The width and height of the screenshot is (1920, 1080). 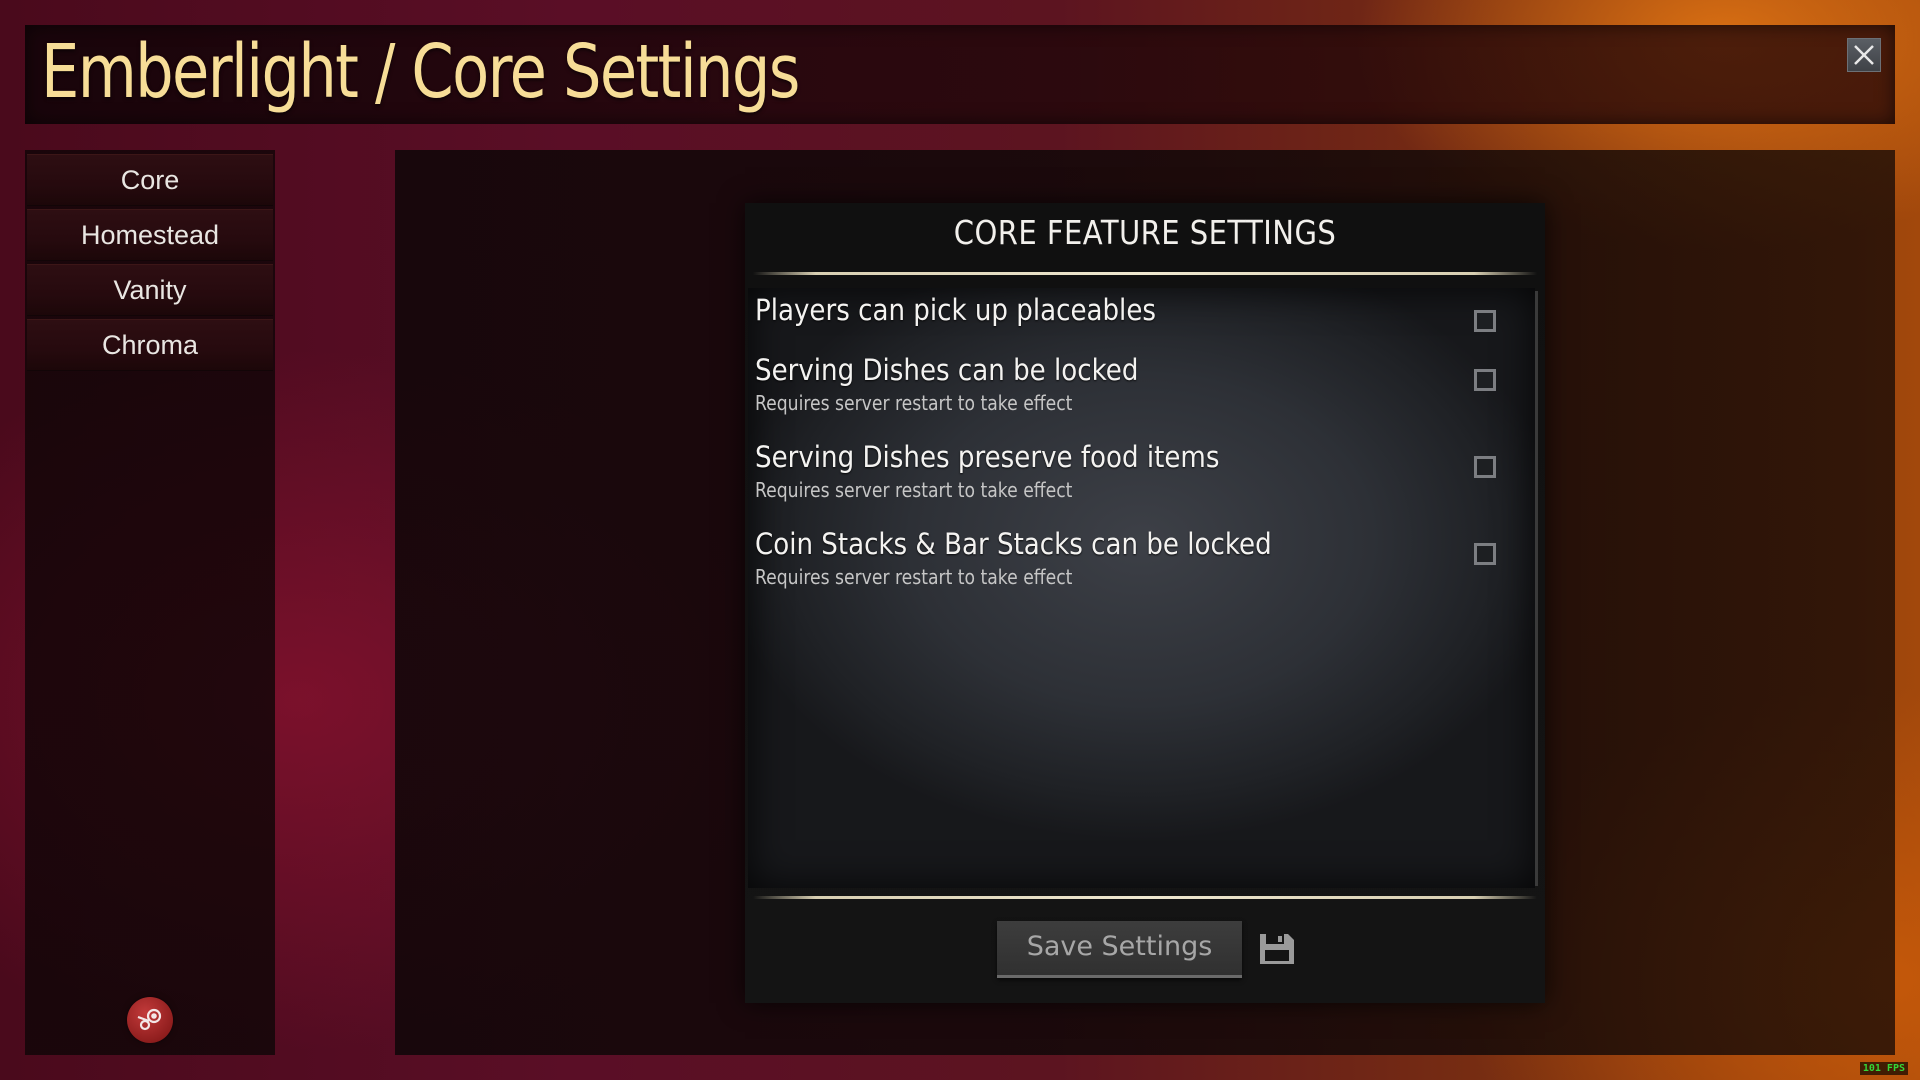 What do you see at coordinates (1119, 949) in the screenshot?
I see `save-settings-button: Save Settings` at bounding box center [1119, 949].